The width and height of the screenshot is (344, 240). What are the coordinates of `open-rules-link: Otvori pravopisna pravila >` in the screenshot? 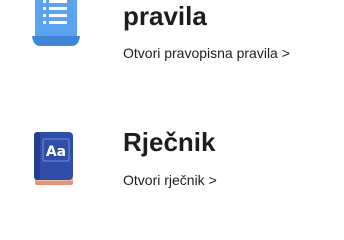 It's located at (206, 53).